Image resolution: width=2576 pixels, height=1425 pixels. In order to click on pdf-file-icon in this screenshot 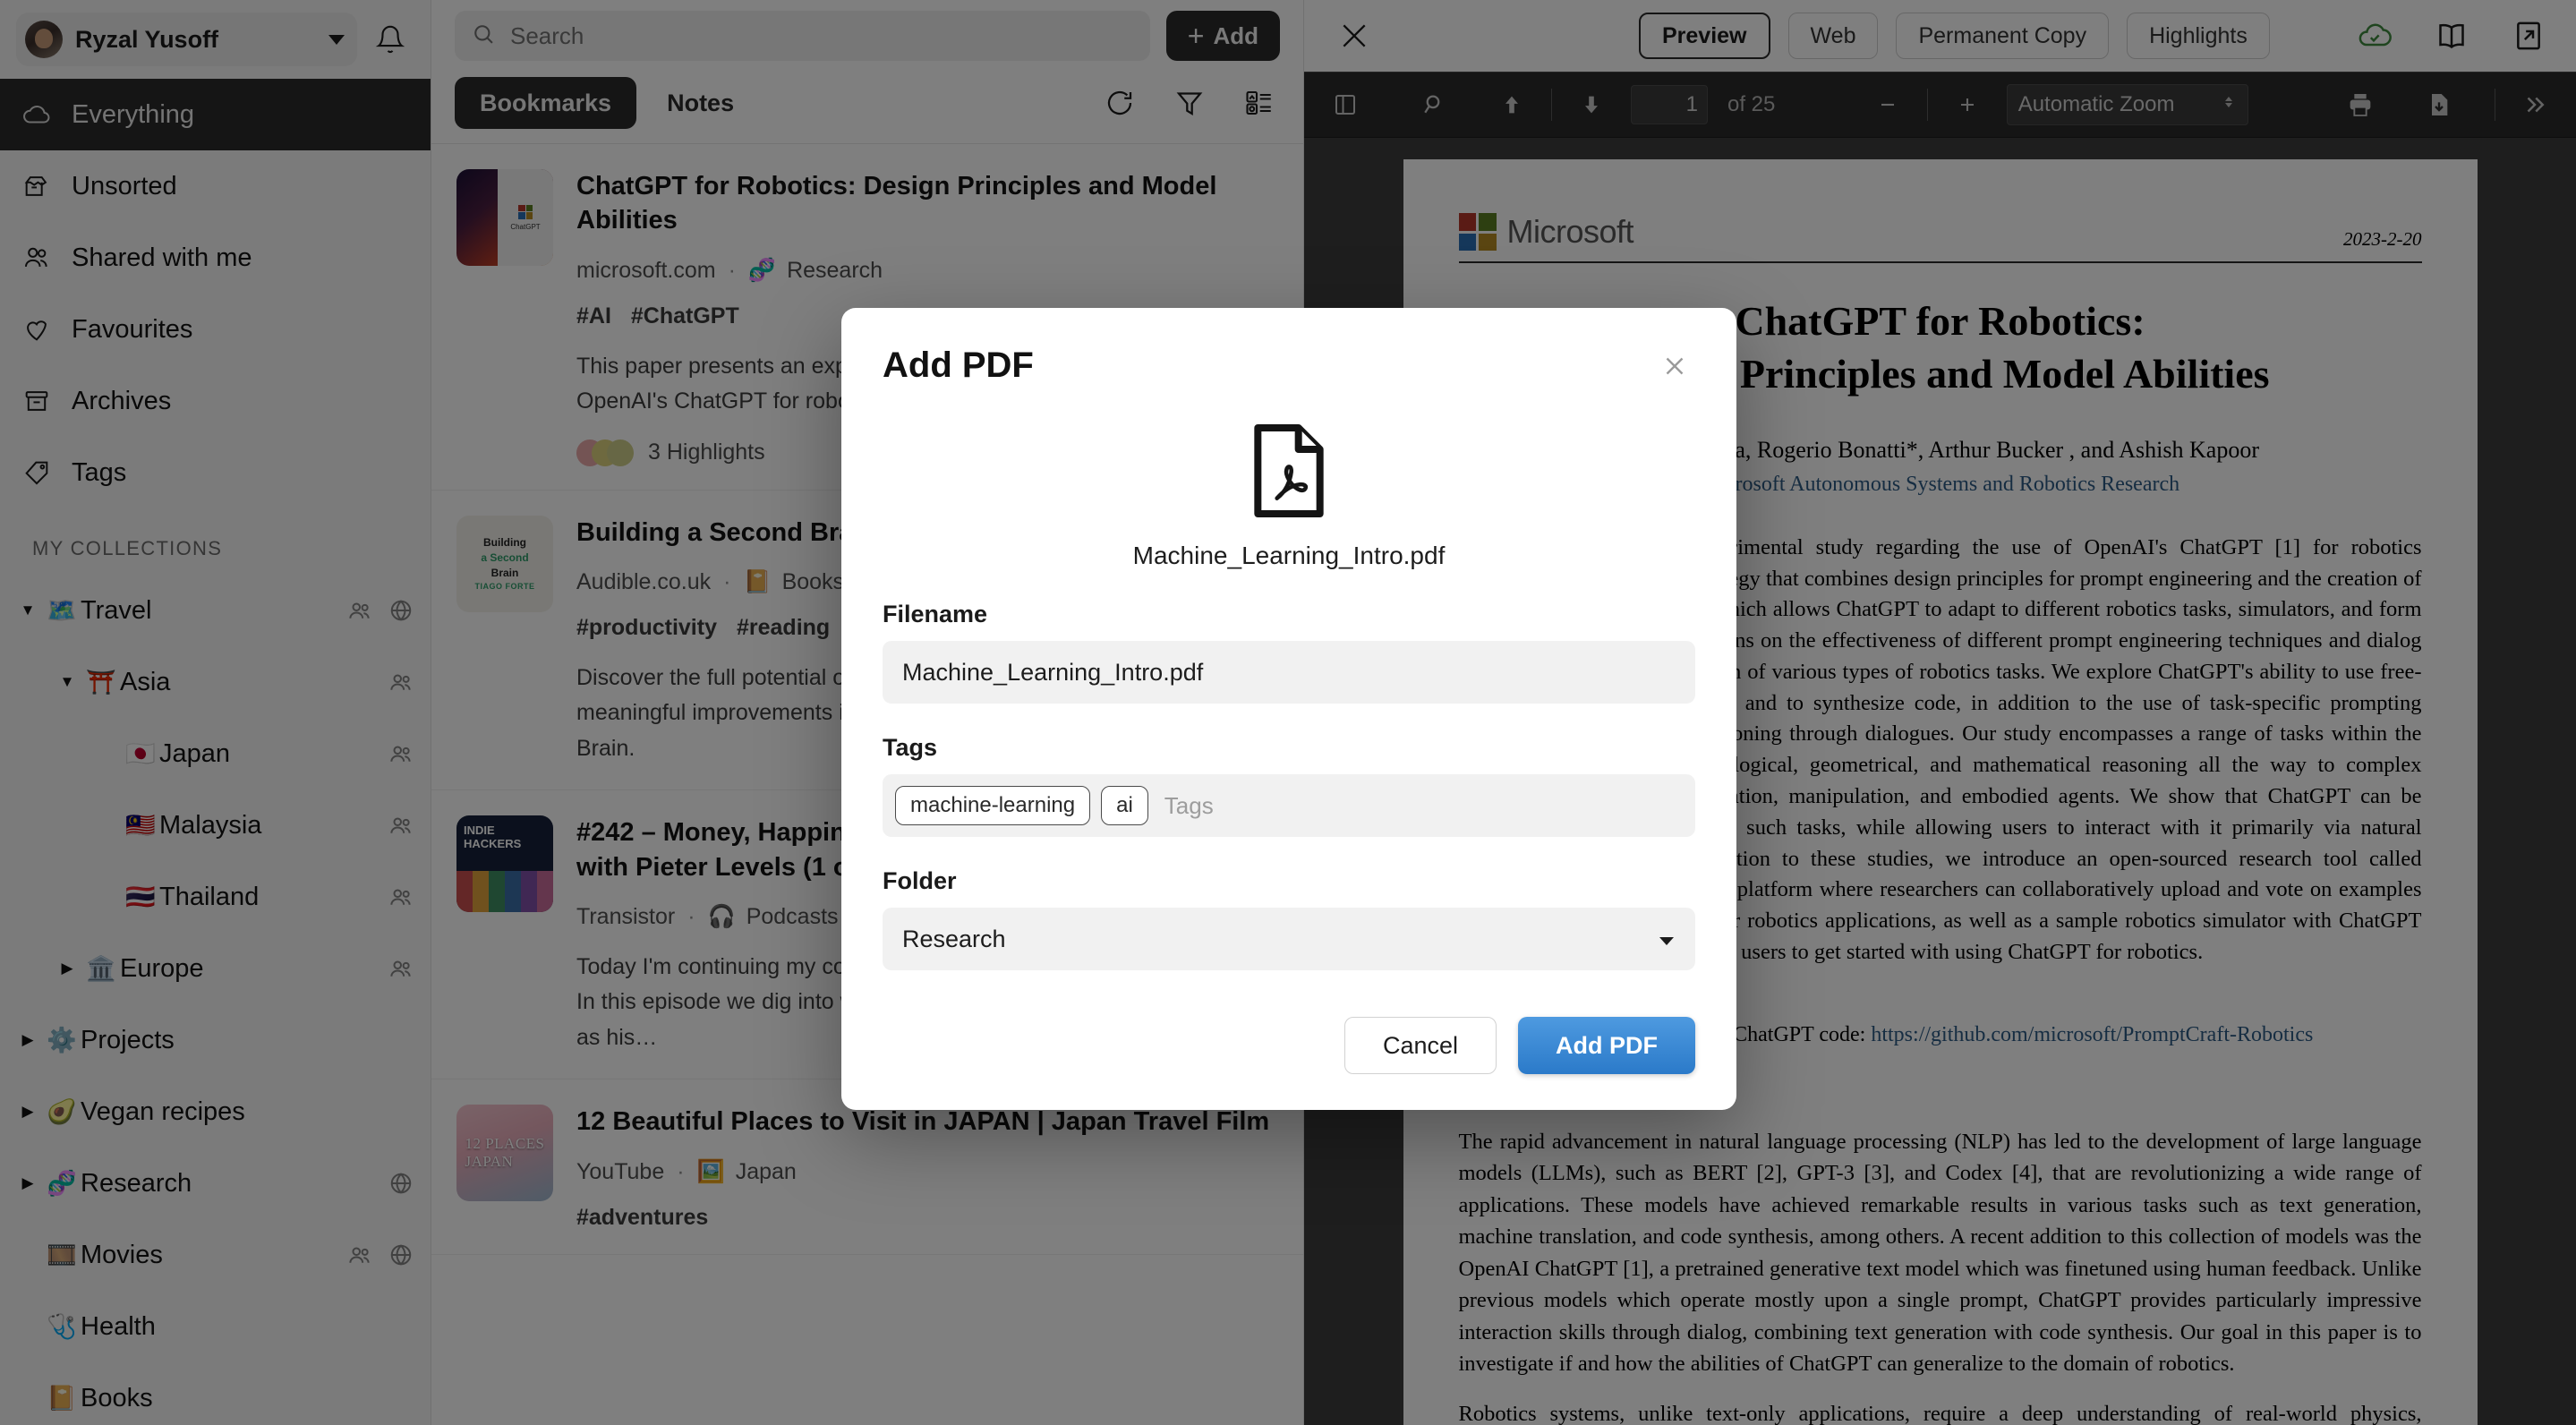, I will do `click(1288, 473)`.